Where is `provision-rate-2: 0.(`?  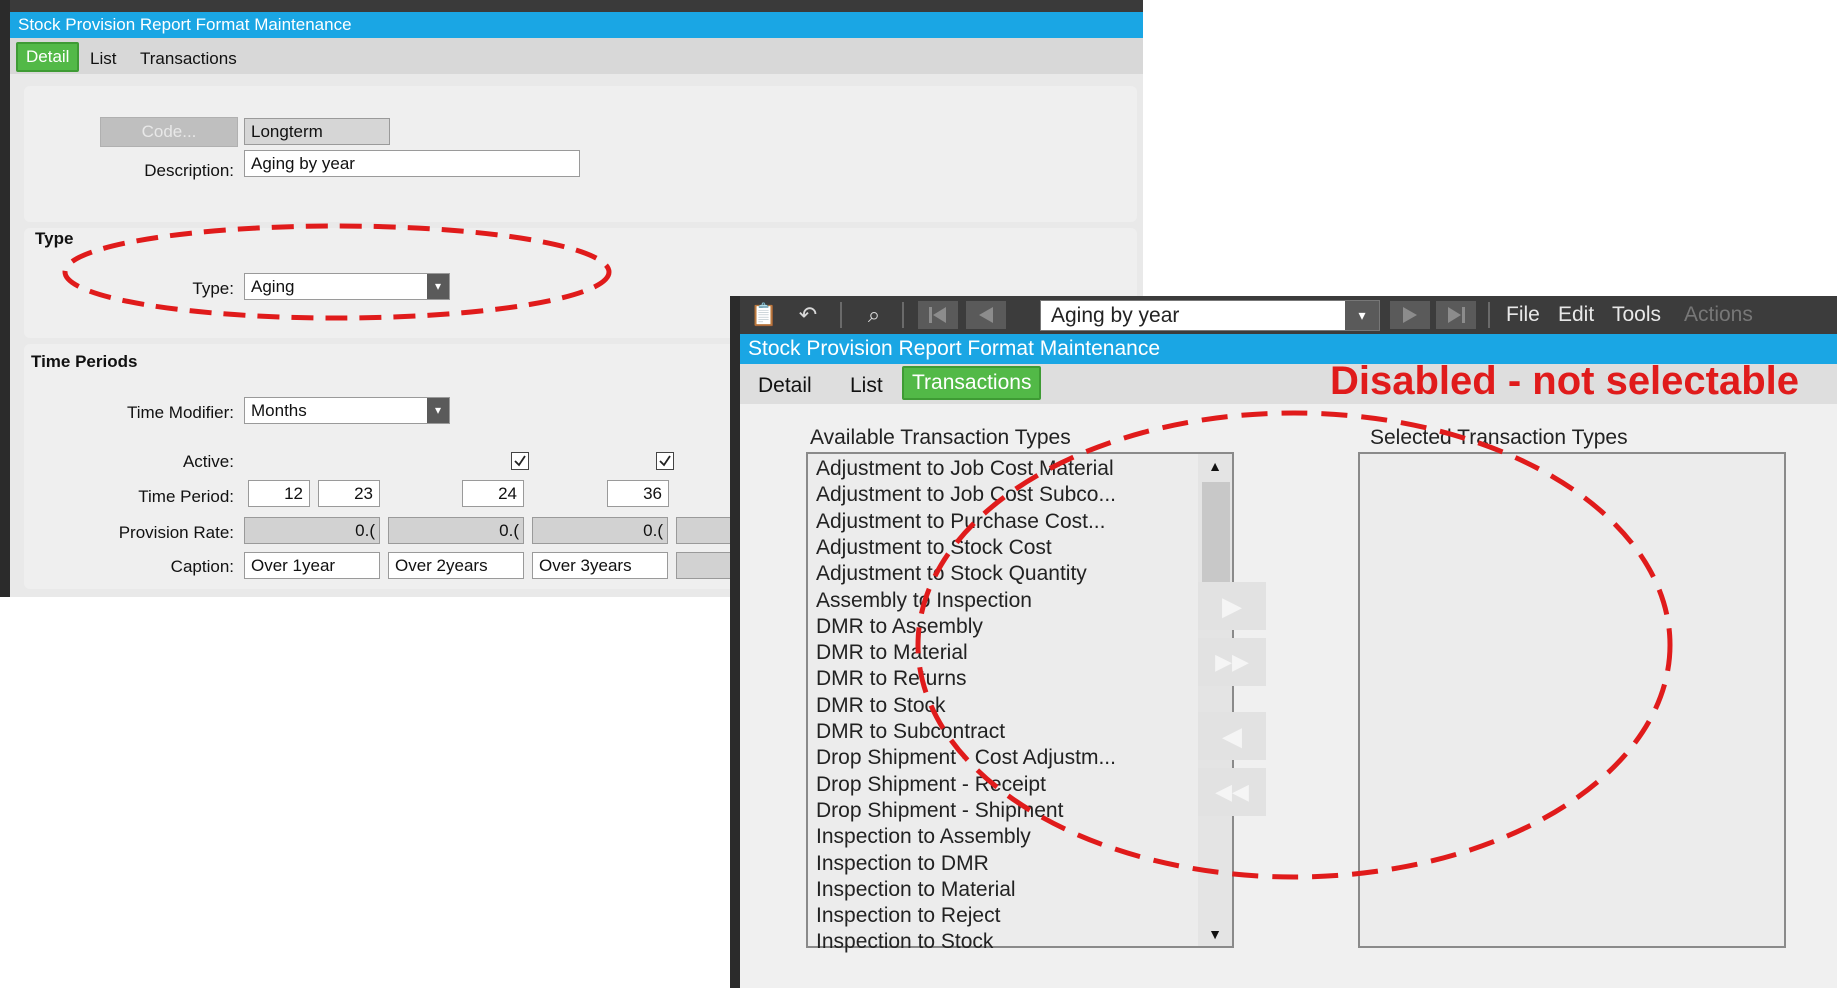
provision-rate-2: 0.( is located at coordinates (456, 530).